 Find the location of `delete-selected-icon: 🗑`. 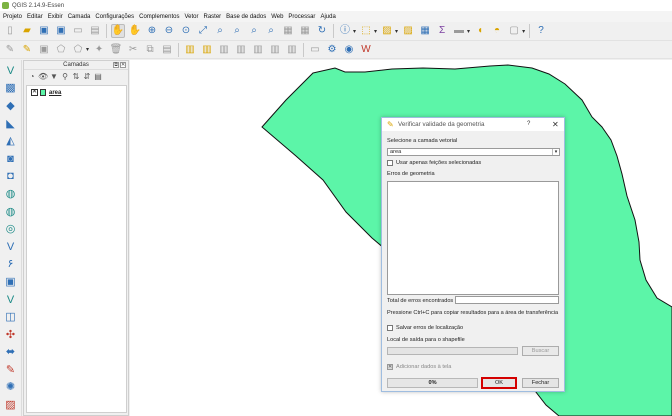

delete-selected-icon: 🗑 is located at coordinates (116, 50).